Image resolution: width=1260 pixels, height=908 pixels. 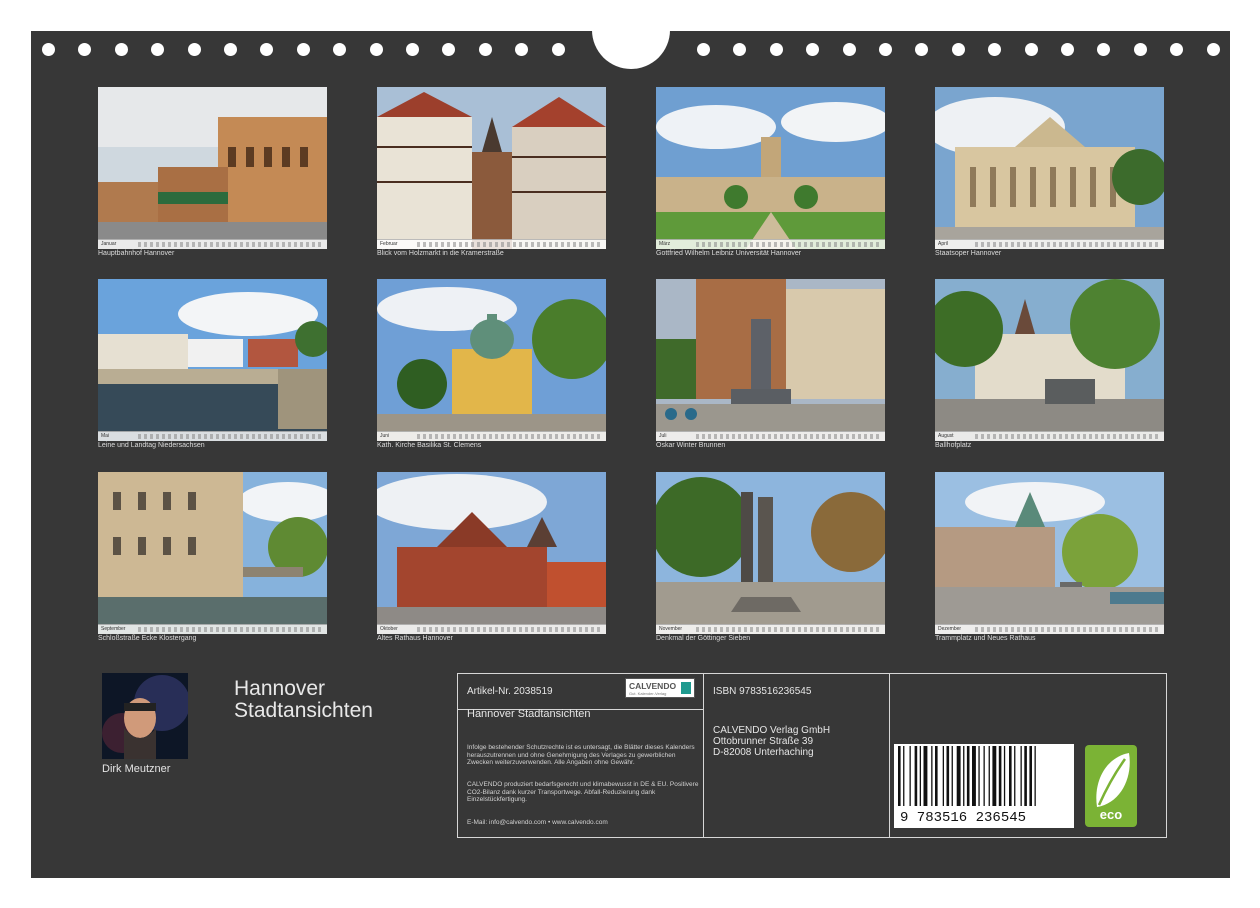 What do you see at coordinates (440, 253) in the screenshot?
I see `photo-caption: Blick vom Holzmarkt in die Kramerstraße` at bounding box center [440, 253].